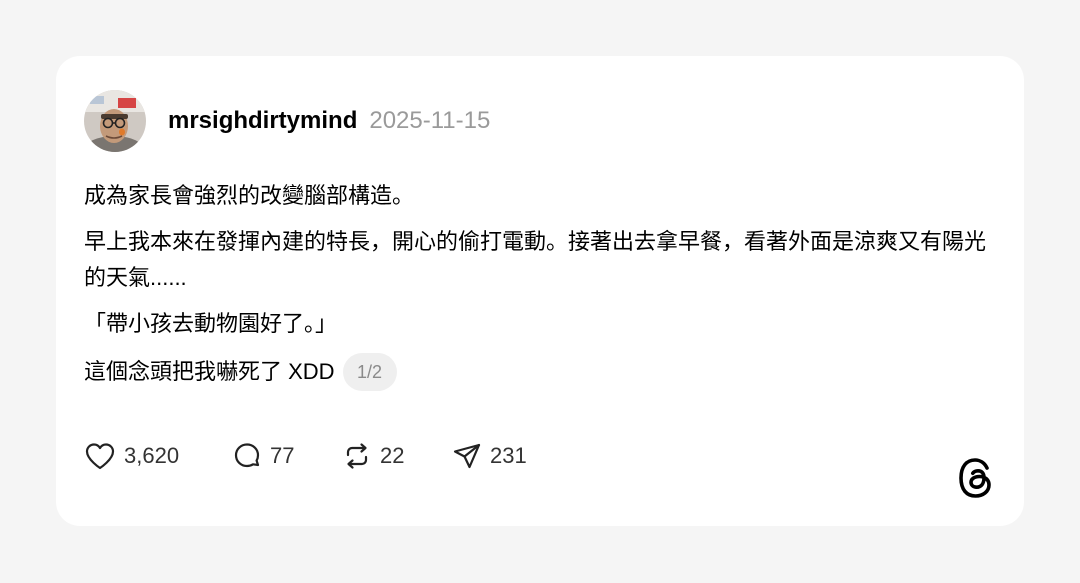 This screenshot has height=583, width=1080. I want to click on like-count: 3,620, so click(152, 455).